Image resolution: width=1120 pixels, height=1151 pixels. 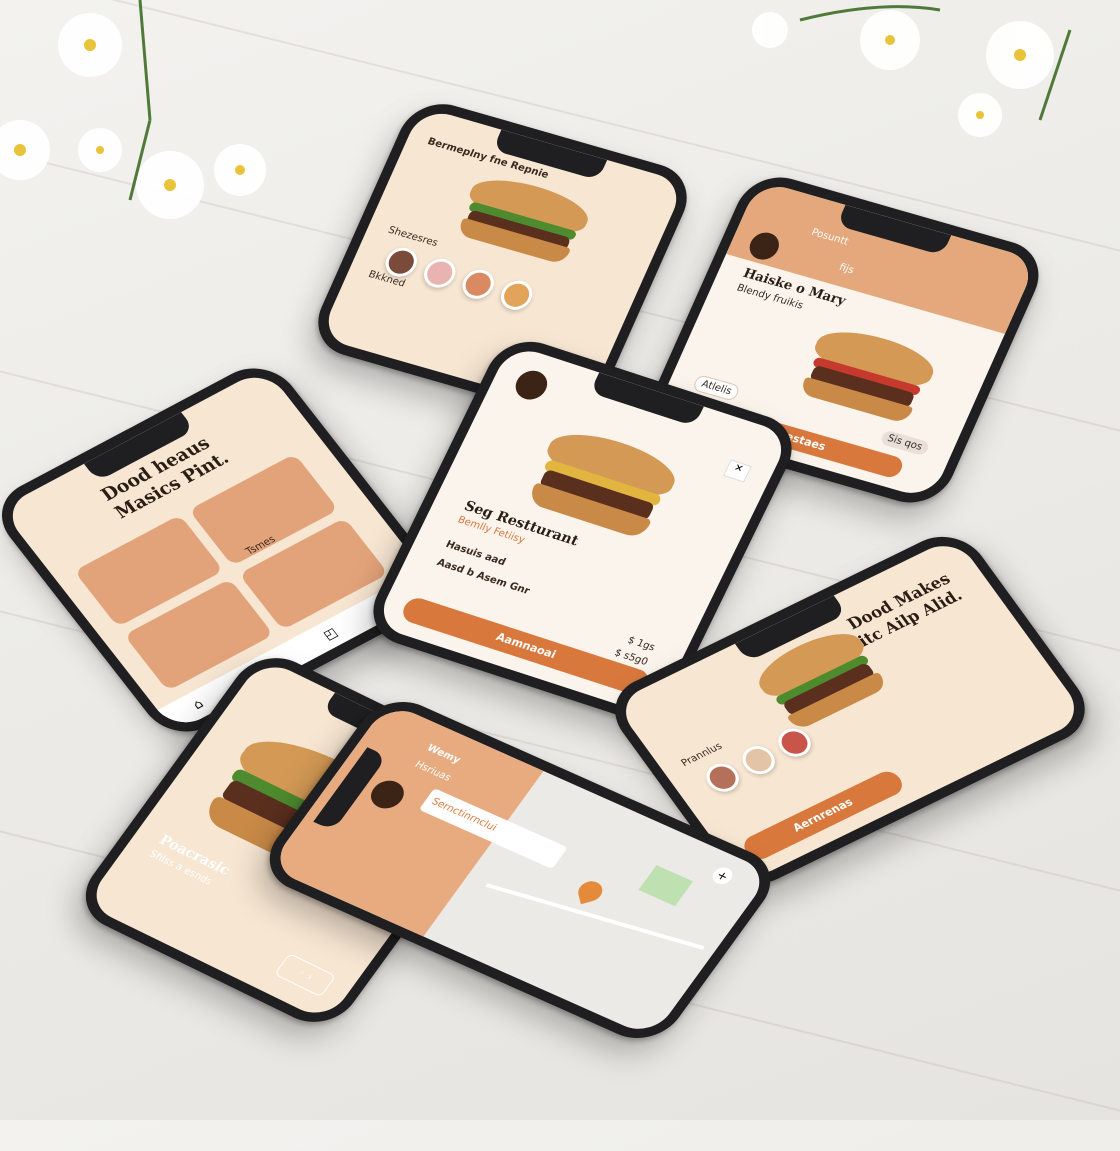 I want to click on add-icon: +, so click(x=722, y=875).